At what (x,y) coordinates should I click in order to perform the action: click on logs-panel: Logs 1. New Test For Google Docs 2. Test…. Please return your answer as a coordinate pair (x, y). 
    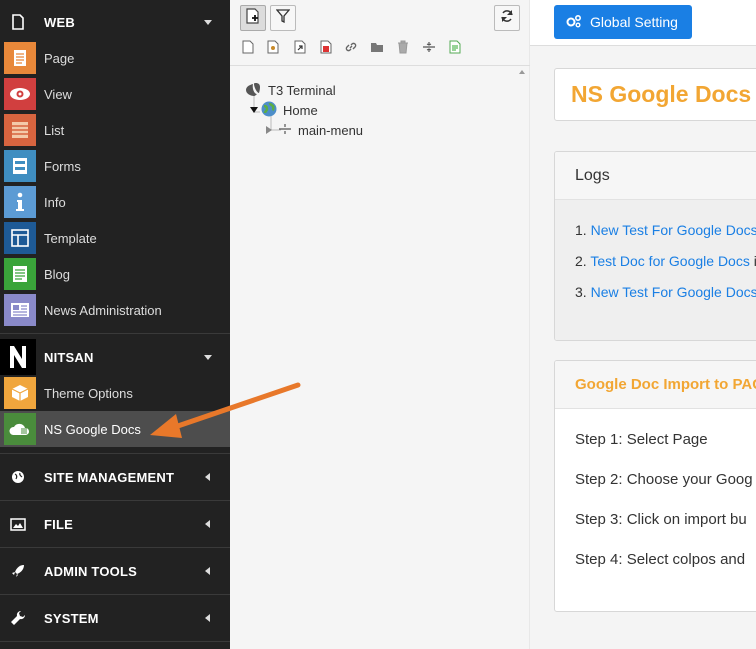
    Looking at the image, I should click on (655, 246).